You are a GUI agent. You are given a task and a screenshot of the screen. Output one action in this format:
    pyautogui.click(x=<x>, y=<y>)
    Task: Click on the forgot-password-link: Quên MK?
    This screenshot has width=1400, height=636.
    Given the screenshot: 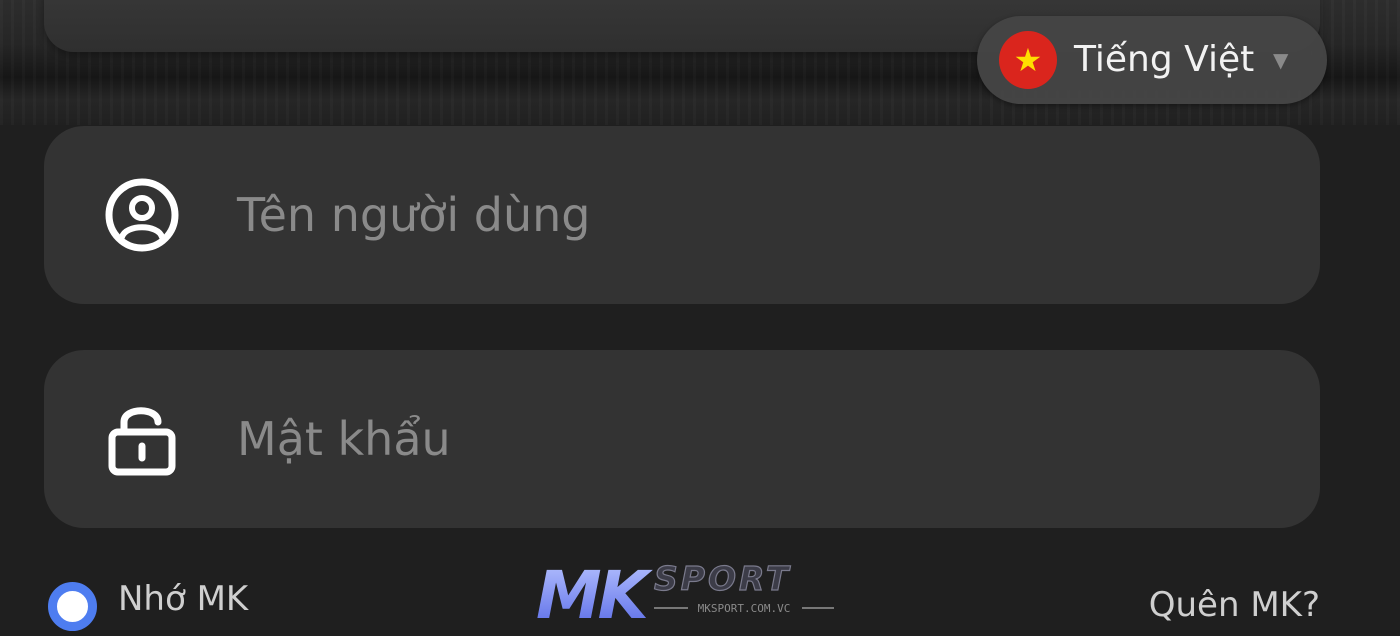 What is the action you would take?
    pyautogui.click(x=1234, y=605)
    